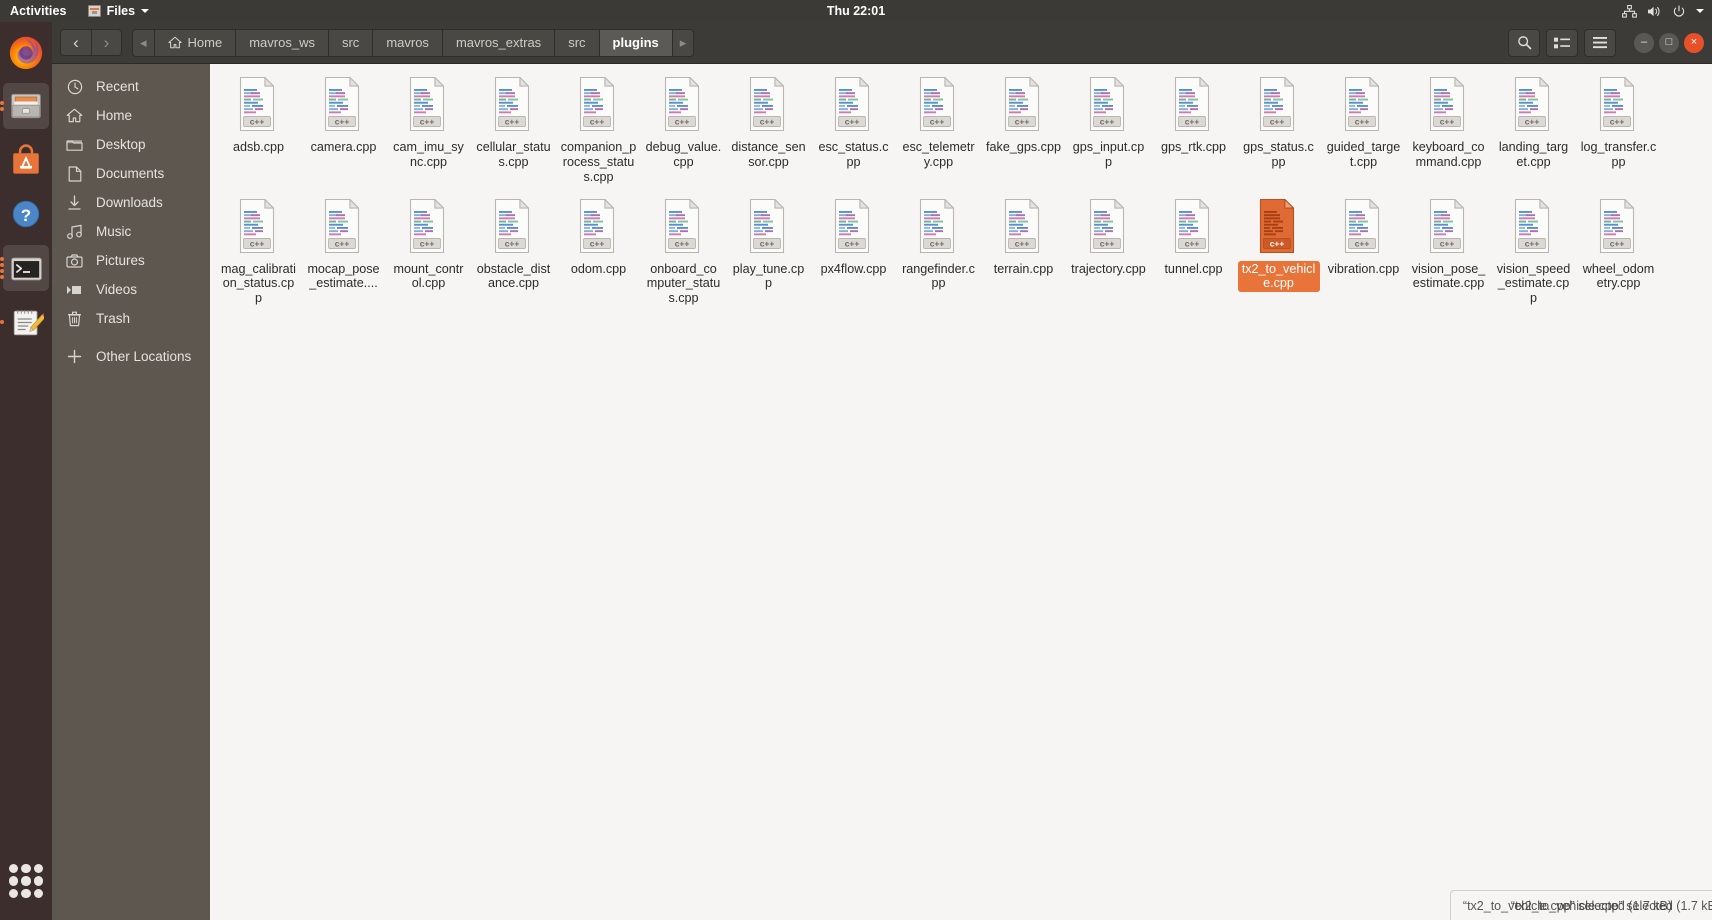 The width and height of the screenshot is (1712, 920). Describe the element at coordinates (856, 11) in the screenshot. I see `clock: Thu 22:01` at that location.